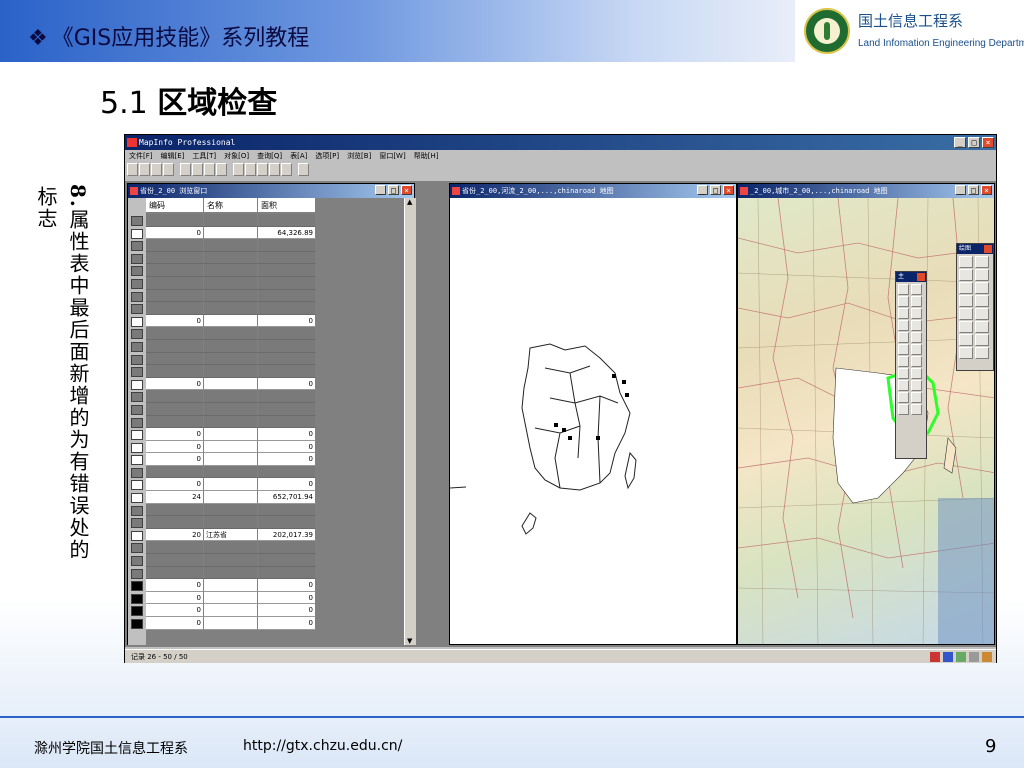 This screenshot has height=768, width=1024. What do you see at coordinates (231, 535) in the screenshot?
I see `cell-name: 江苏省` at bounding box center [231, 535].